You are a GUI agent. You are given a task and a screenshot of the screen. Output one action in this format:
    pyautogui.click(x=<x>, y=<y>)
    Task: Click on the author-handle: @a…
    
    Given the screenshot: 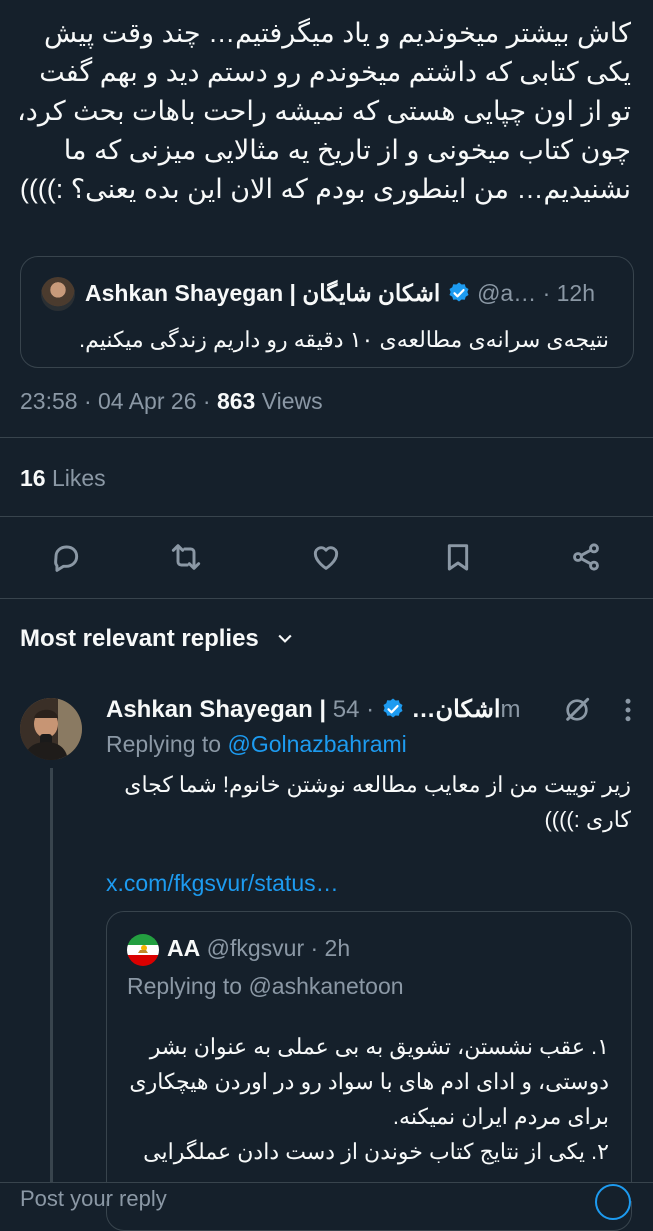 What is the action you would take?
    pyautogui.click(x=507, y=293)
    